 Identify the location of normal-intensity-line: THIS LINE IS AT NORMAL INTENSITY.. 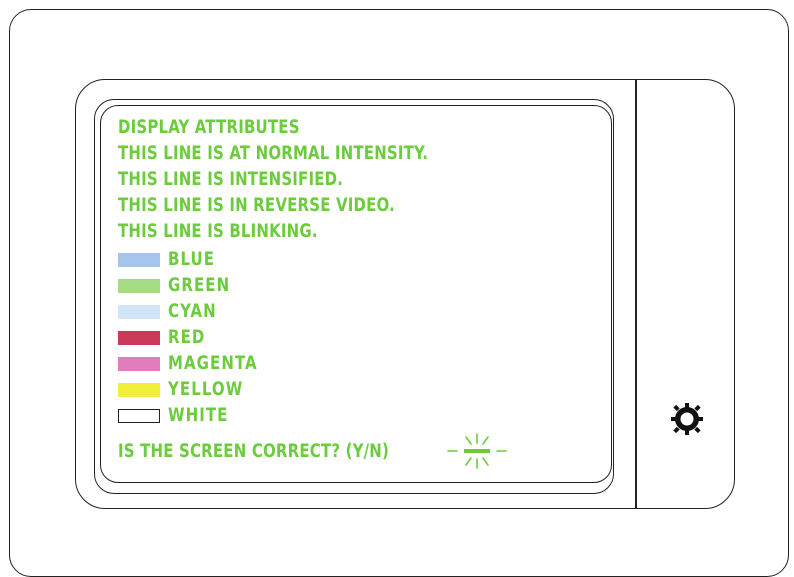
(273, 153).